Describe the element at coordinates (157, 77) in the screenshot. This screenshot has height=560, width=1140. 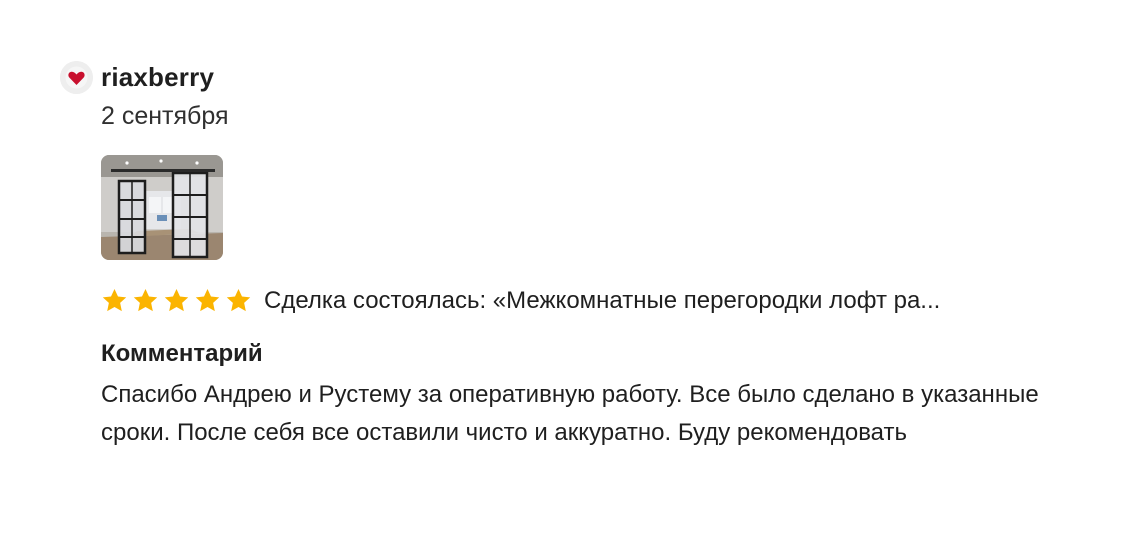
I see `review-author: riaxberry` at that location.